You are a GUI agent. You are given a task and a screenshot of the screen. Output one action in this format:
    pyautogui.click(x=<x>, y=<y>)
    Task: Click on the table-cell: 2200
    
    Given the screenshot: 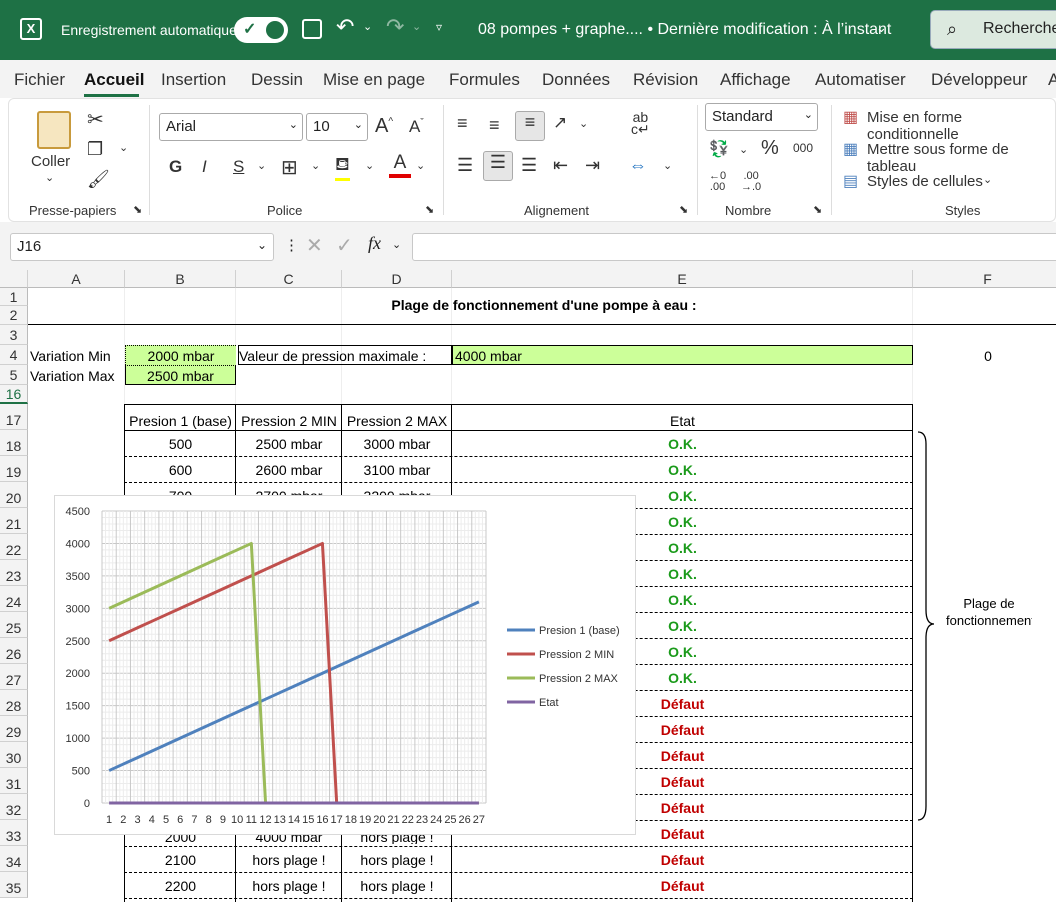 What is the action you would take?
    pyautogui.click(x=180, y=886)
    